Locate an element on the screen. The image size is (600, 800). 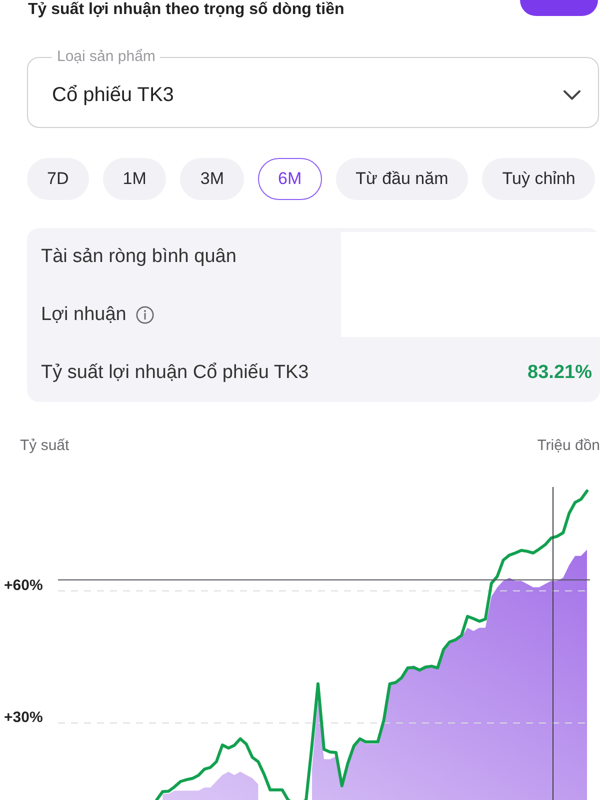
chevron-down-icon is located at coordinates (572, 95).